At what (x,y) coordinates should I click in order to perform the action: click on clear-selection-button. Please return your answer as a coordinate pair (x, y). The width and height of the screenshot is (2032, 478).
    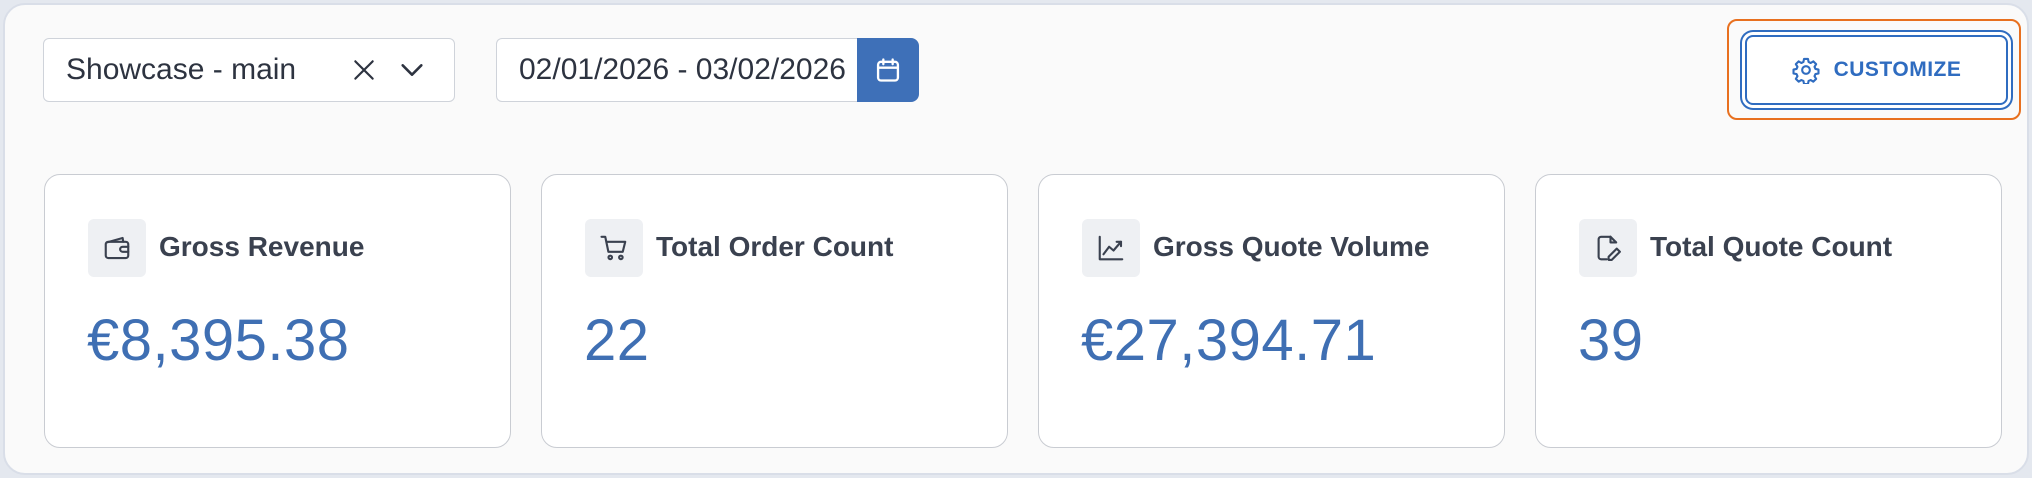
    Looking at the image, I should click on (364, 70).